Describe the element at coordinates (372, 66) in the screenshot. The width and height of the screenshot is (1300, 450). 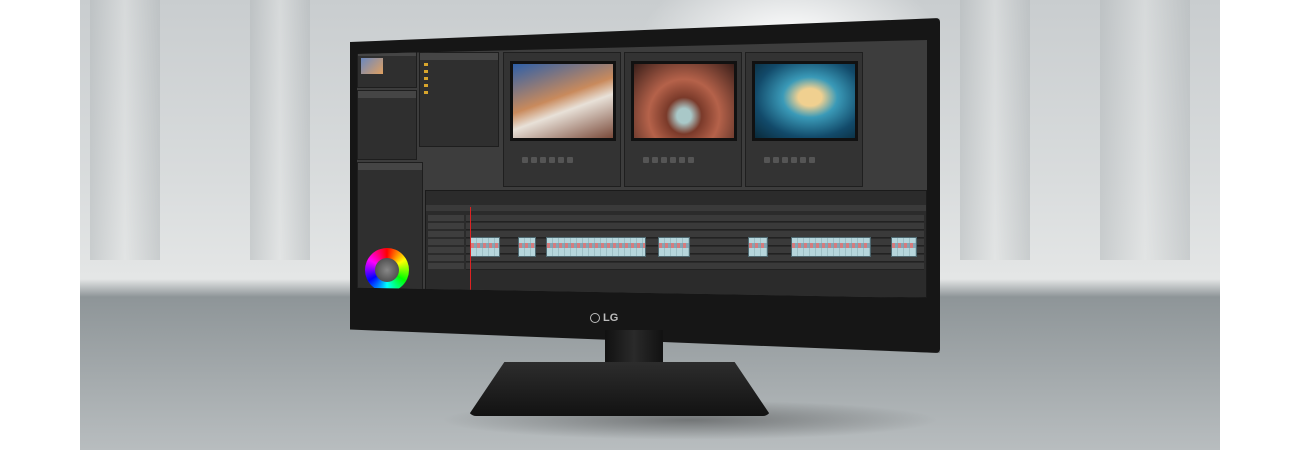
I see `preview-thumbnail` at that location.